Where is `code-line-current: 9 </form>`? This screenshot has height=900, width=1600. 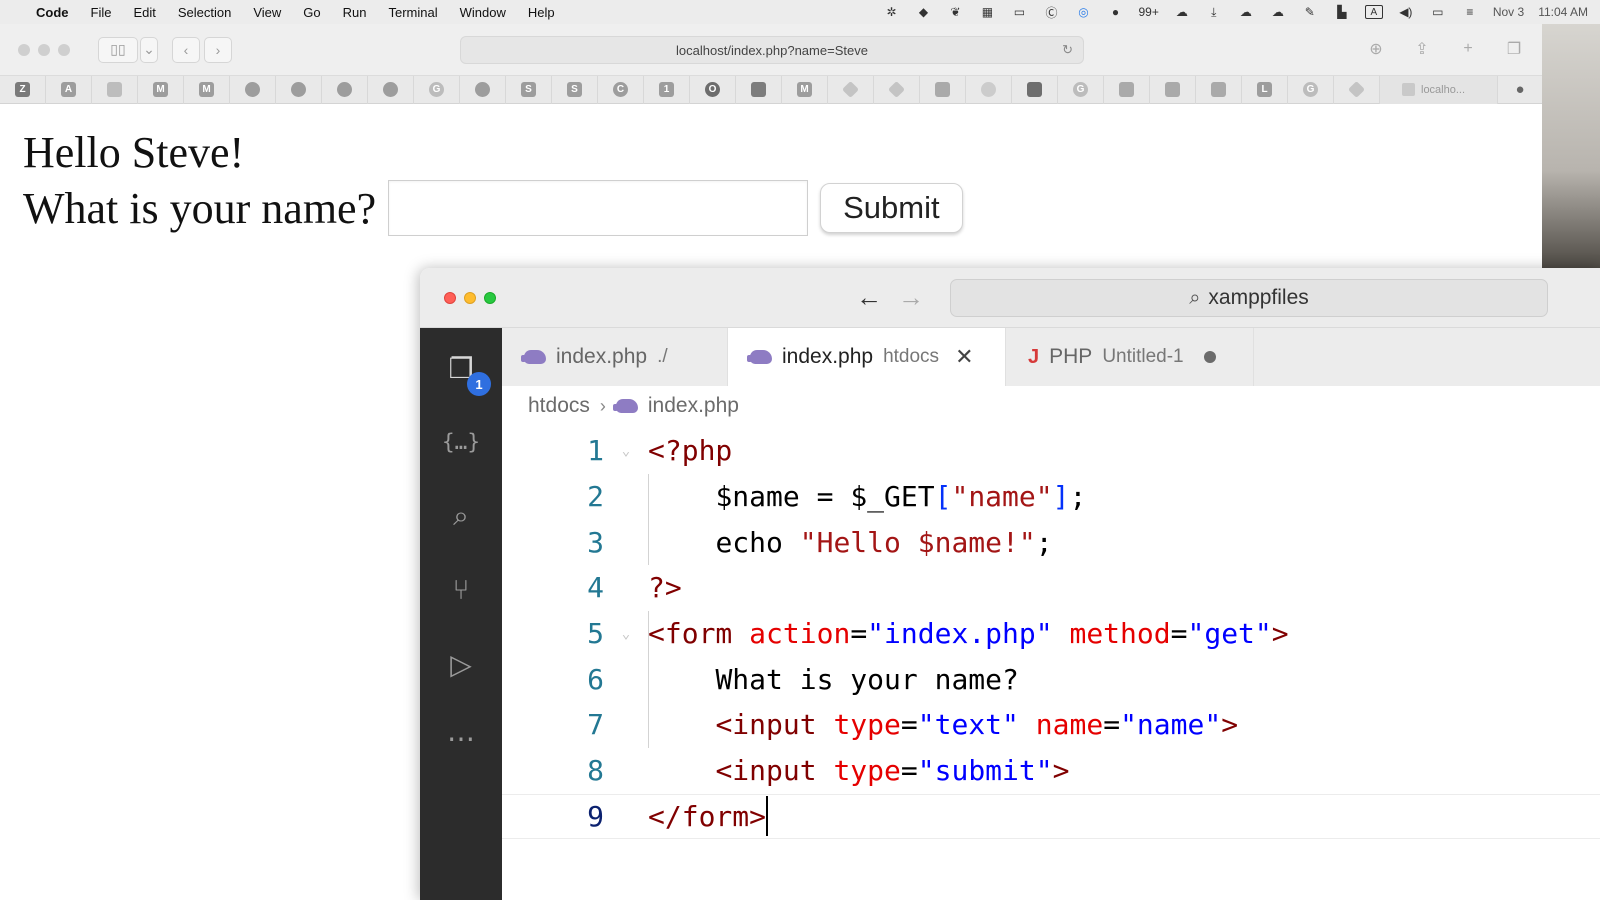
code-line-current: 9 </form> is located at coordinates (1051, 816).